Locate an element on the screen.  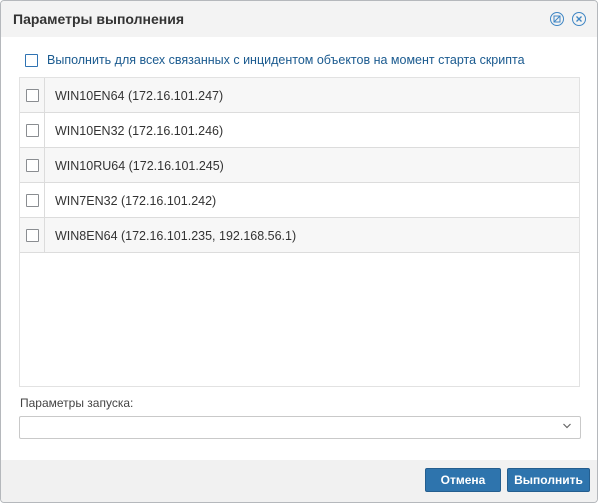
host-label: WIN10EN32 (172.16.101.246) is located at coordinates (139, 131).